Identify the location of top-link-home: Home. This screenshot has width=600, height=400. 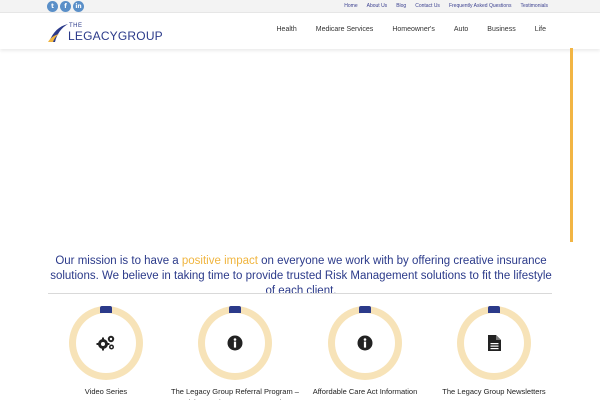
(350, 6).